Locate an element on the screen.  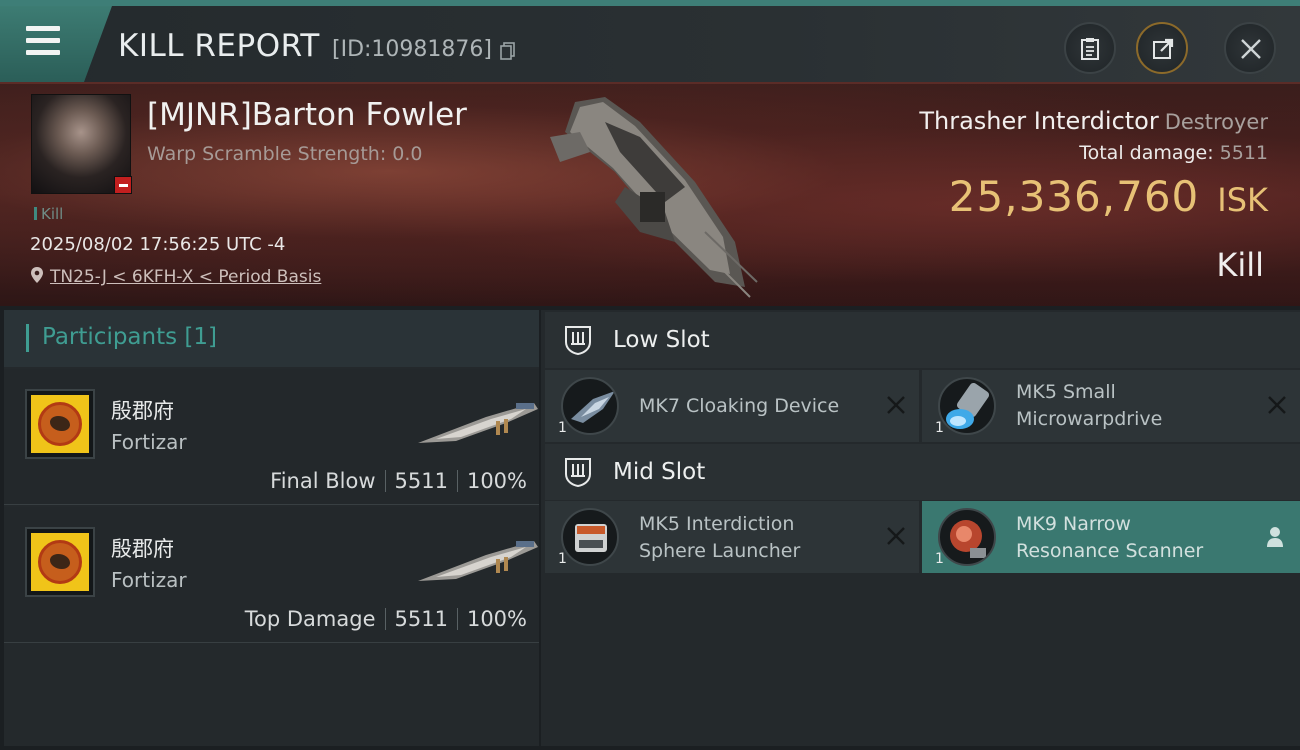
module-item: 1 MK5 Interdiction Sphere Launcher is located at coordinates (732, 537).